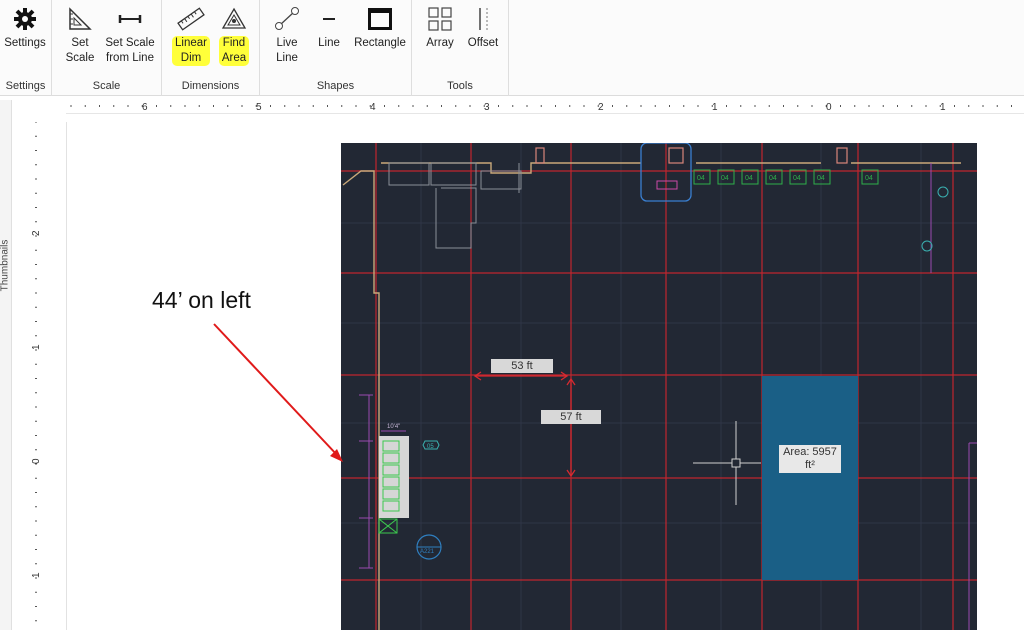 The image size is (1024, 630). What do you see at coordinates (329, 19) in the screenshot?
I see `line-icon` at bounding box center [329, 19].